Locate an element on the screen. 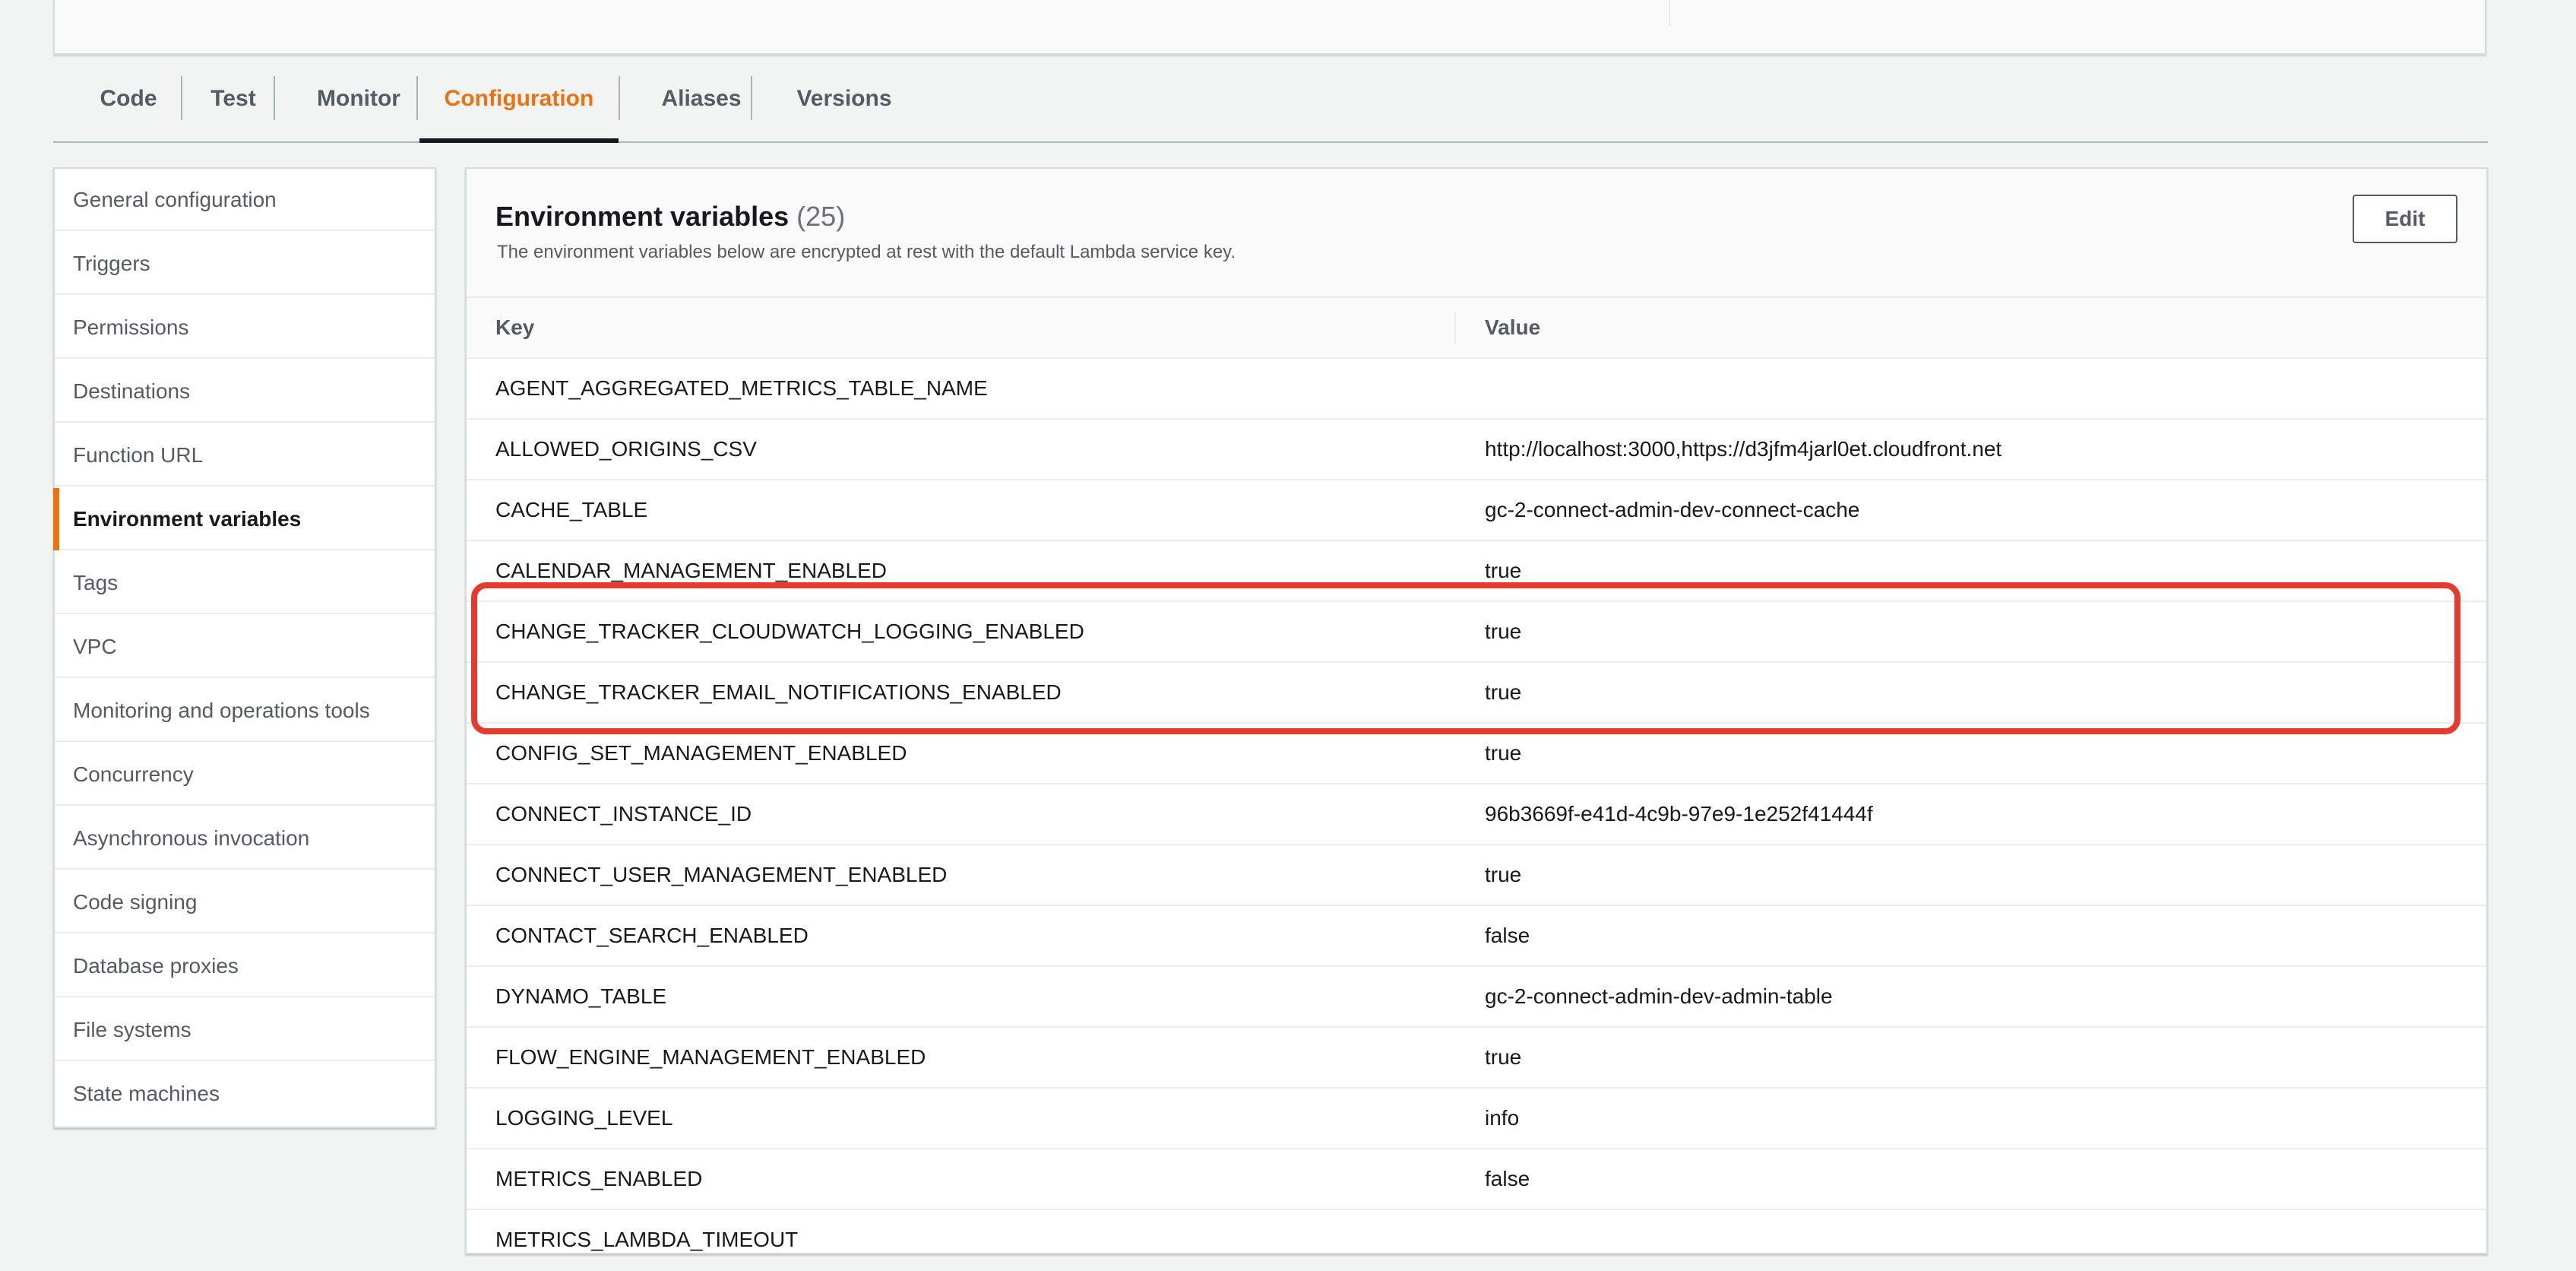 The height and width of the screenshot is (1271, 2576). sidebar-item-destinations: Destinations is located at coordinates (245, 391).